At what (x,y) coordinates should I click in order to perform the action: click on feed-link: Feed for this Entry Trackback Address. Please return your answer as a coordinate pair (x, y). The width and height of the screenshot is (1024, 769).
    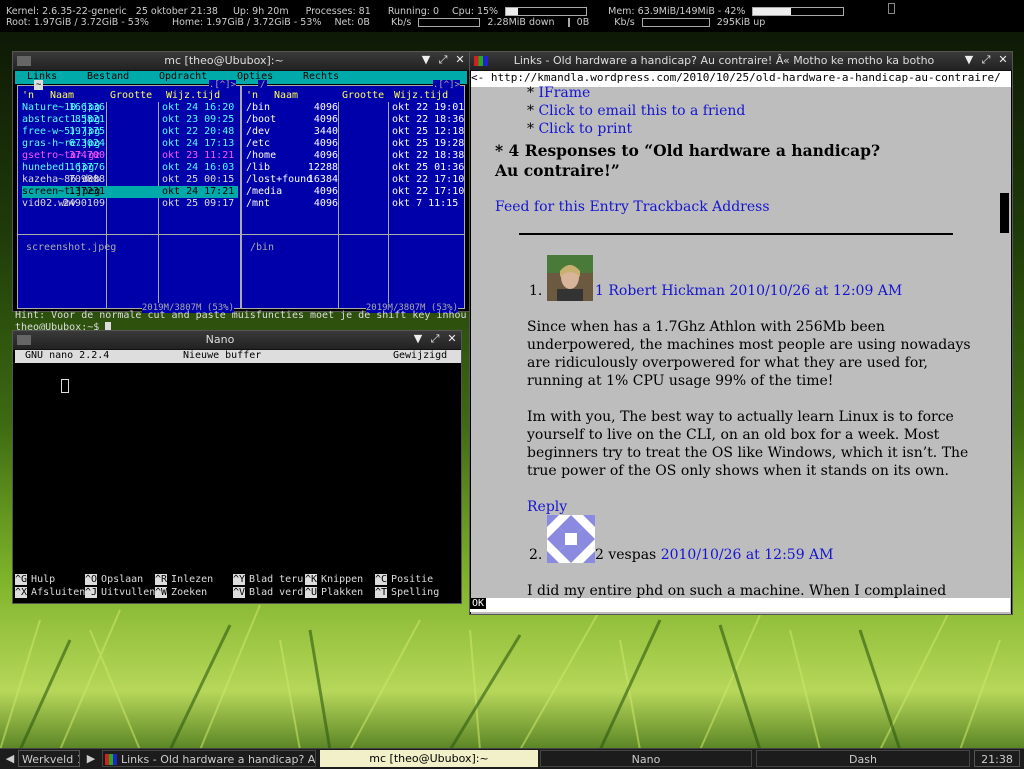
    Looking at the image, I should click on (632, 207).